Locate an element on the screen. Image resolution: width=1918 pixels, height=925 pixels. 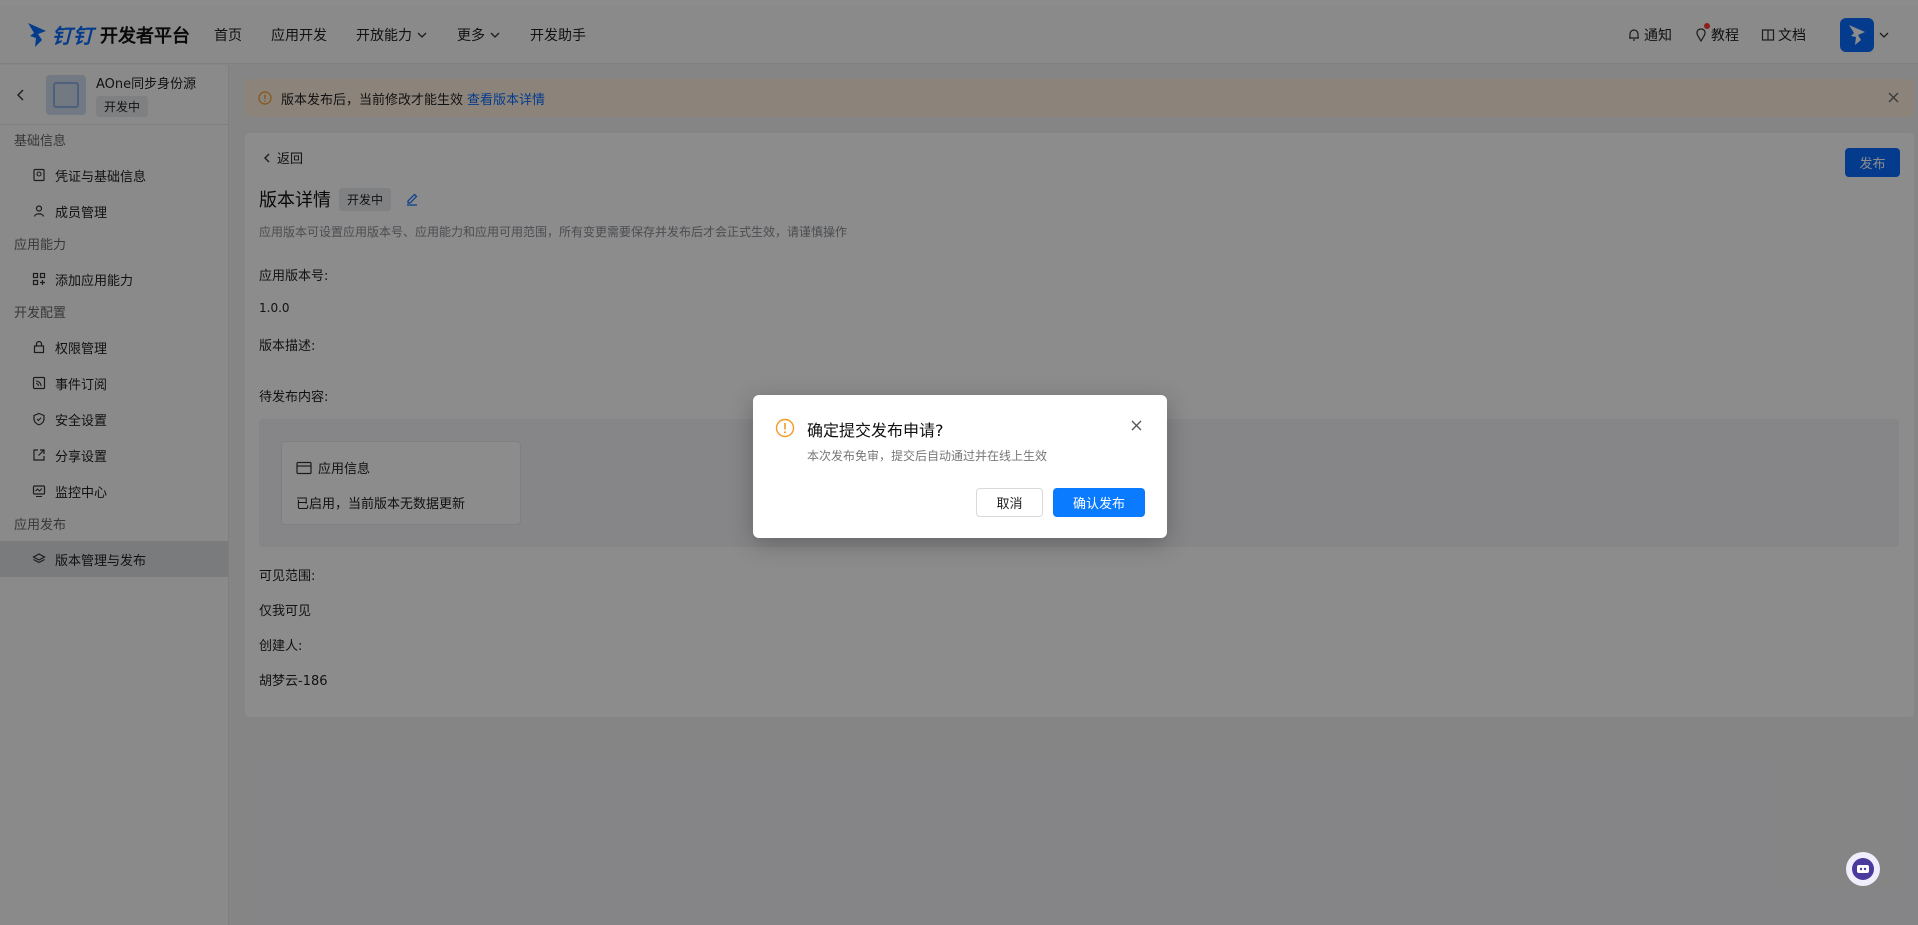
confirm-publish-button: 确认发布 is located at coordinates (1099, 502).